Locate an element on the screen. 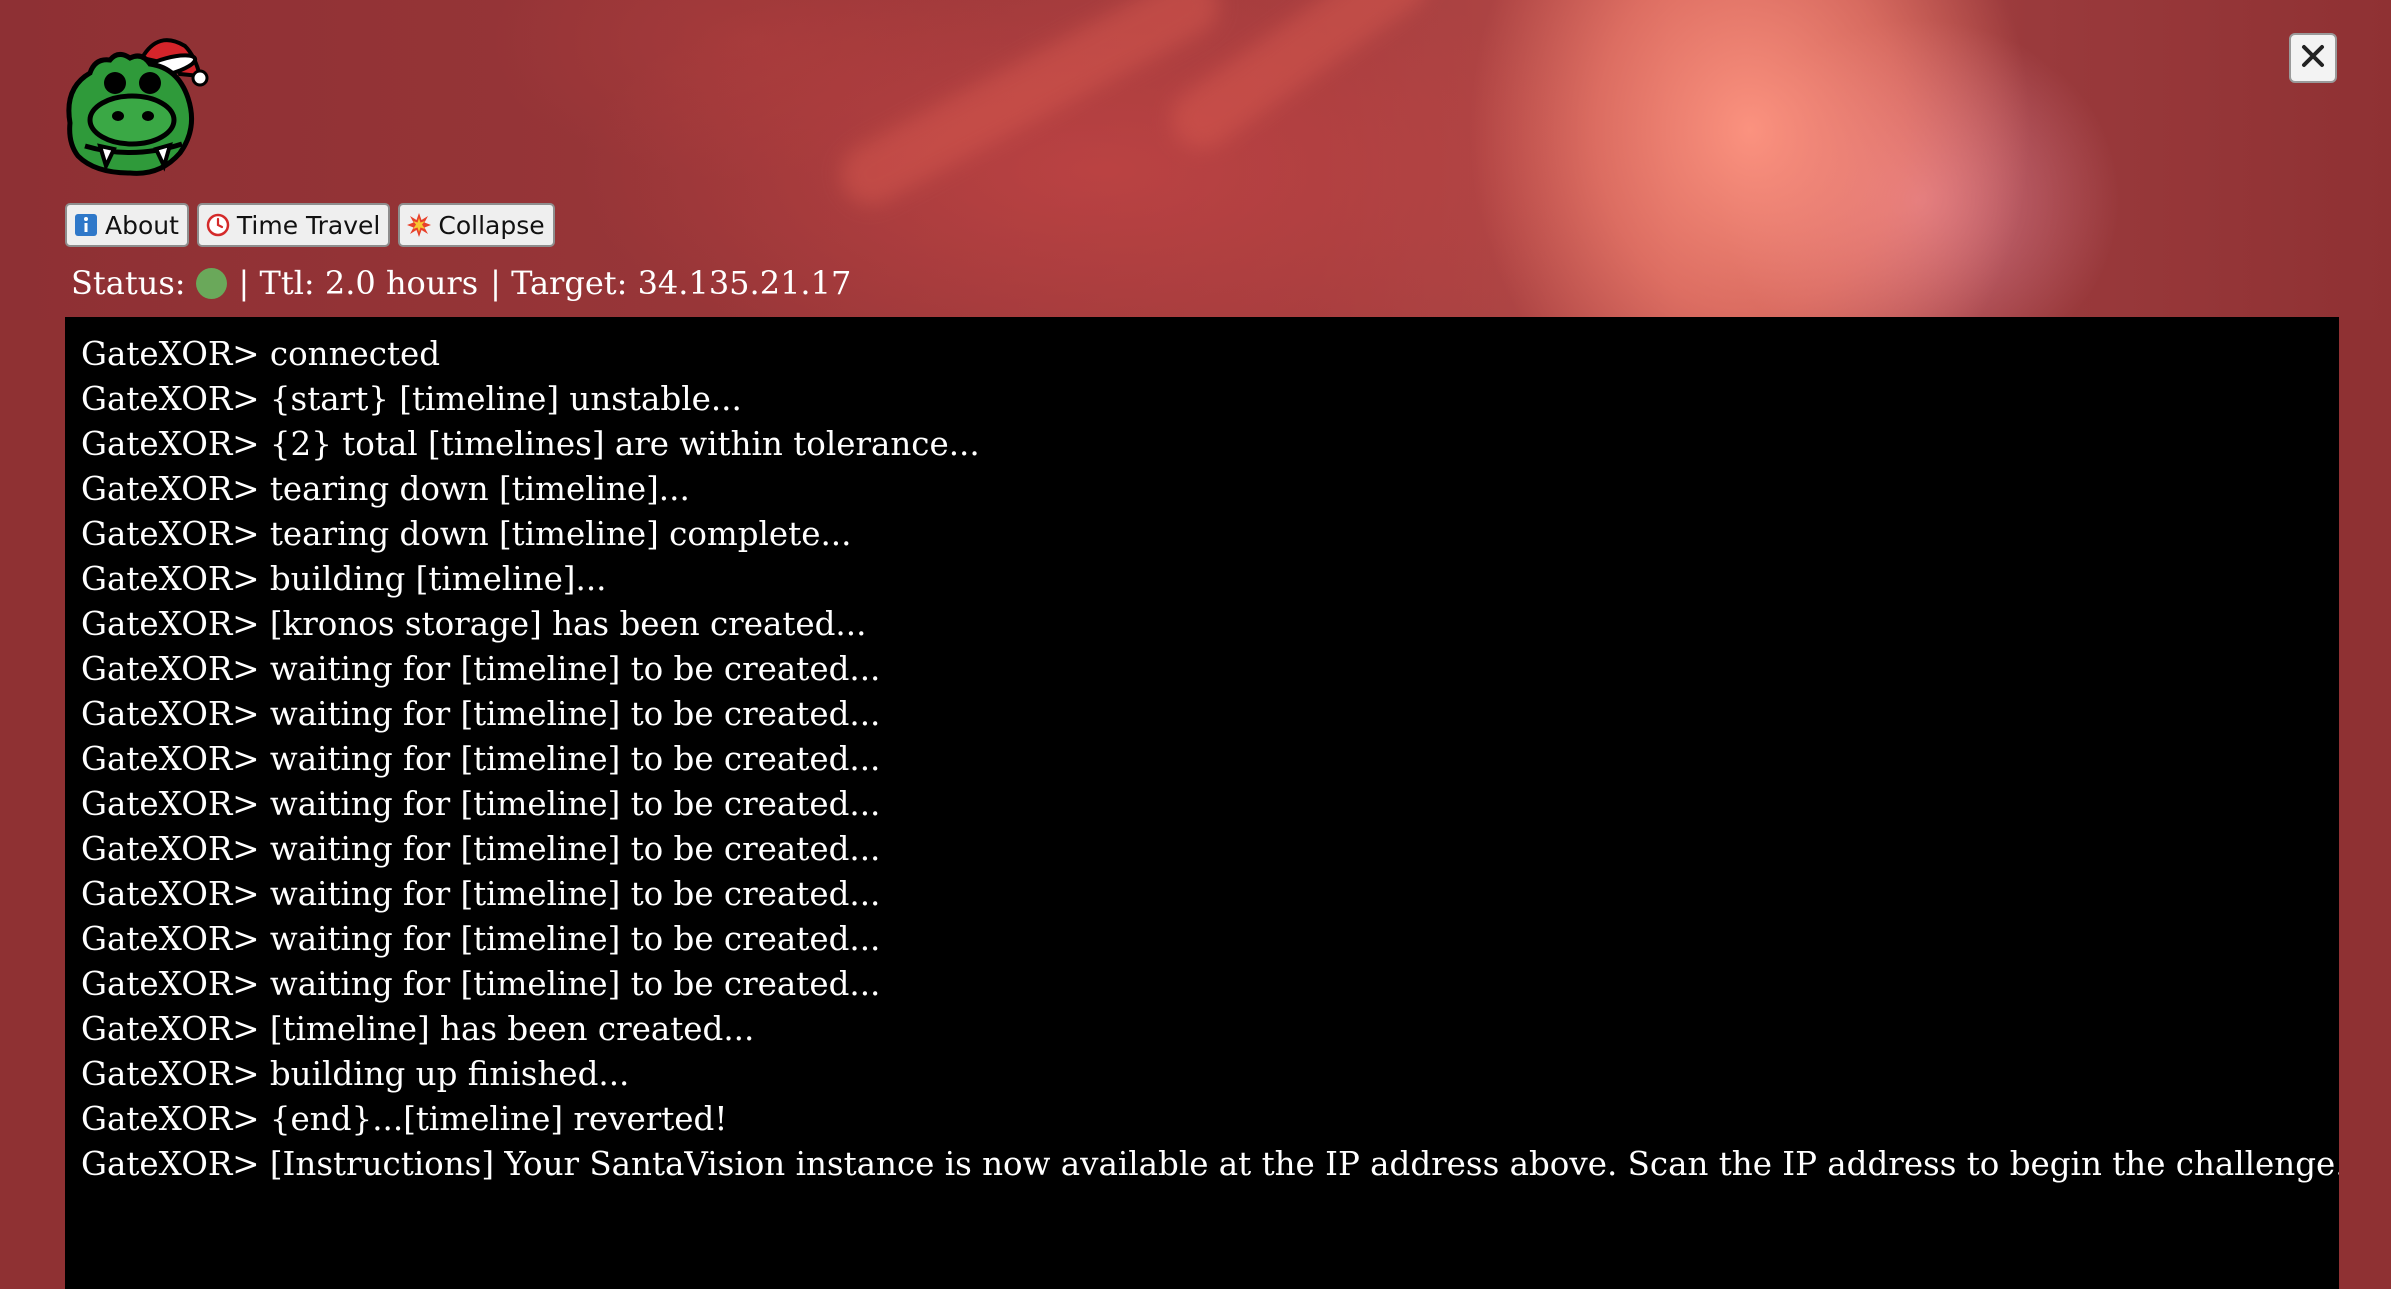  close-button is located at coordinates (2313, 58).